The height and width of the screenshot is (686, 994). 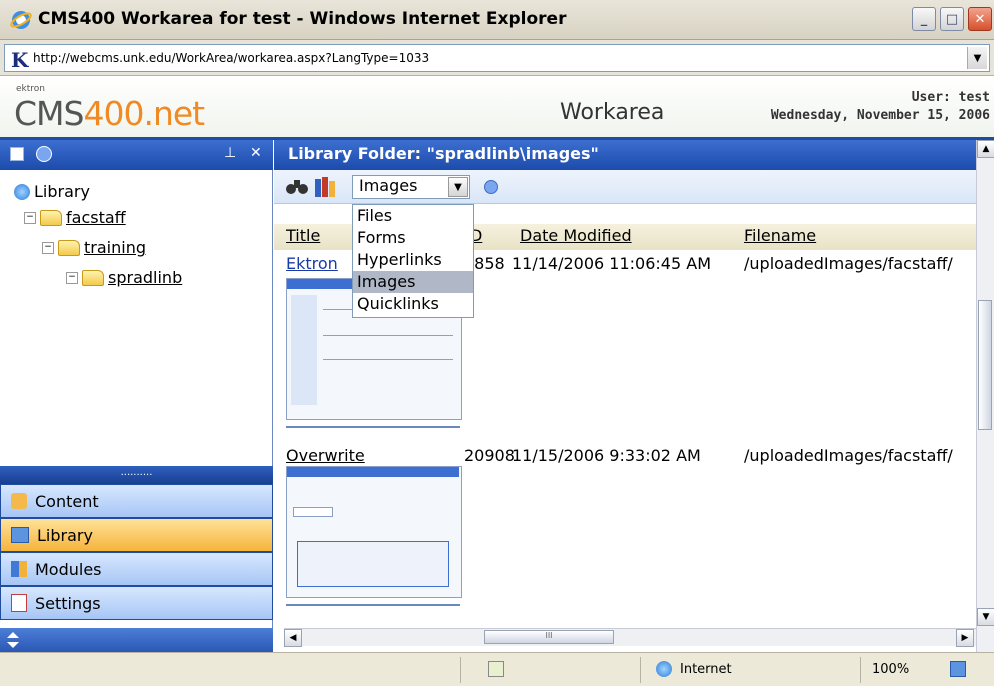 I want to click on panel-collapse-bar, so click(x=136, y=640).